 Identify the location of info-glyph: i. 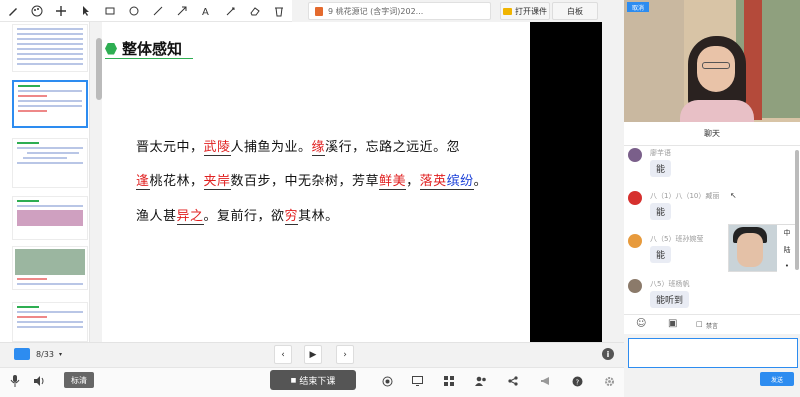
(608, 354).